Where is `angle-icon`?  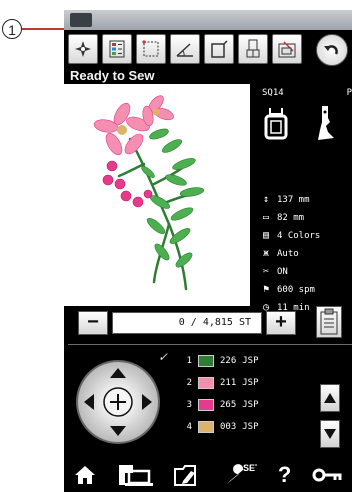
angle-icon is located at coordinates (184, 50).